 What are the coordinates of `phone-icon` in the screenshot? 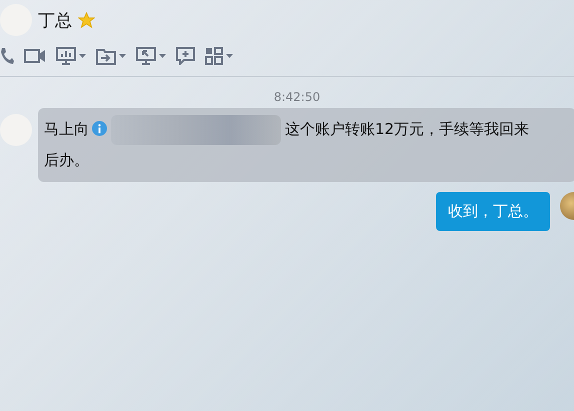 It's located at (7, 56).